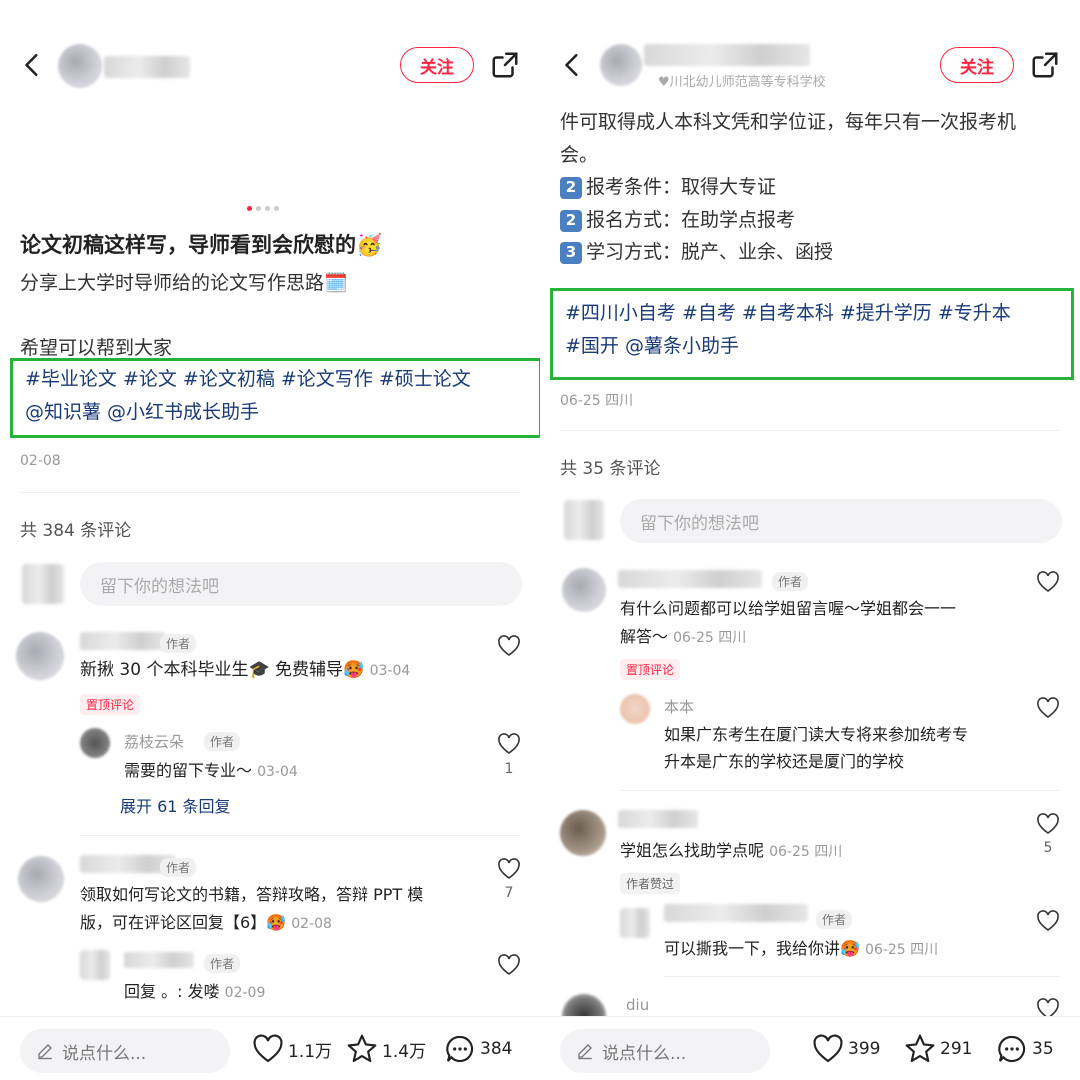 The image size is (1080, 1080). Describe the element at coordinates (788, 122) in the screenshot. I see `post-body-line1: 件可取得成人本科文凭和学位证，每年只有一次报考机` at that location.